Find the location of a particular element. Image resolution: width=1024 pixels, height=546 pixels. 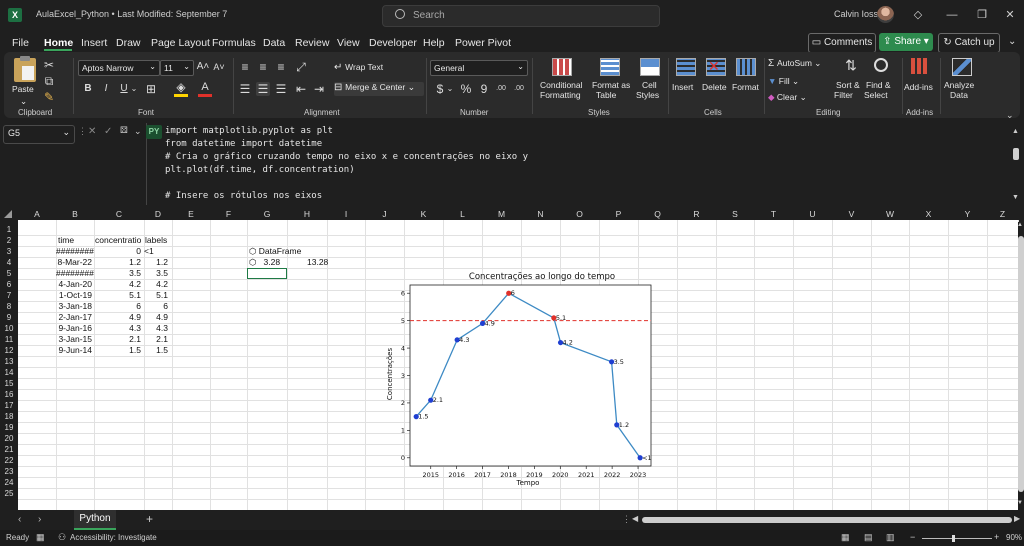

row-header-9: 9 is located at coordinates (9, 317).